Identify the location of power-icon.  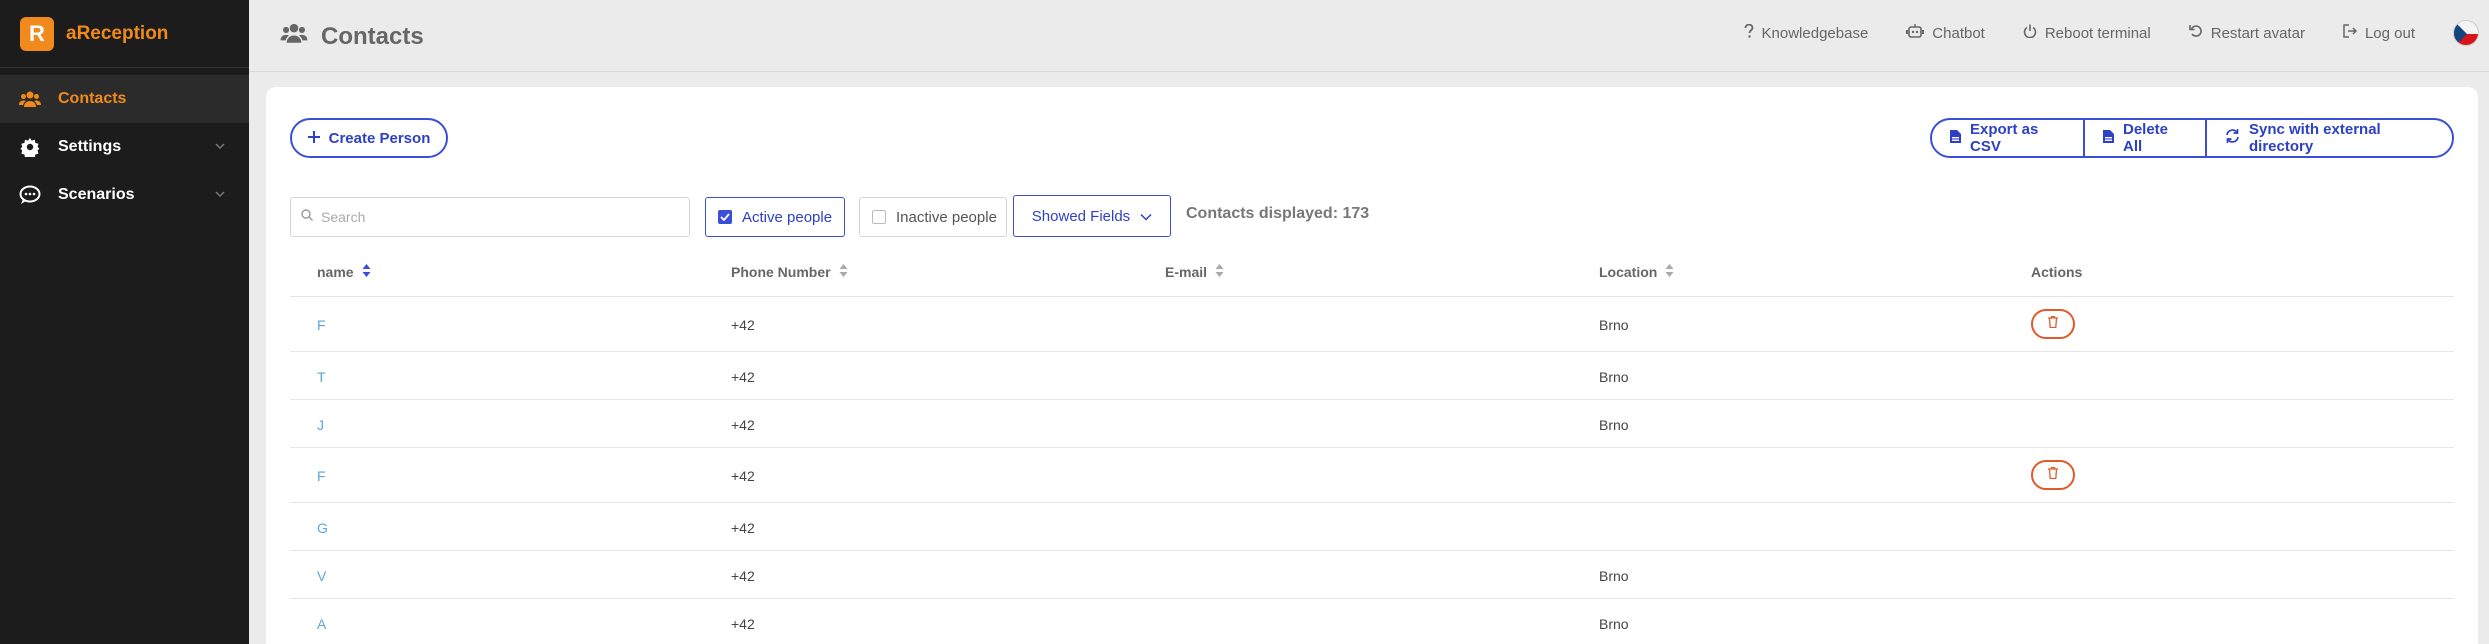
(2034, 33).